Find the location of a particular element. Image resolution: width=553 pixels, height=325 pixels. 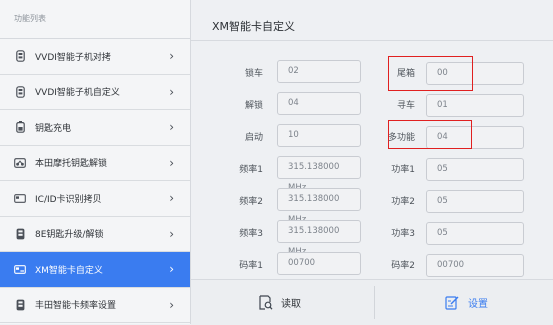

battery-key-icon is located at coordinates (20, 127).